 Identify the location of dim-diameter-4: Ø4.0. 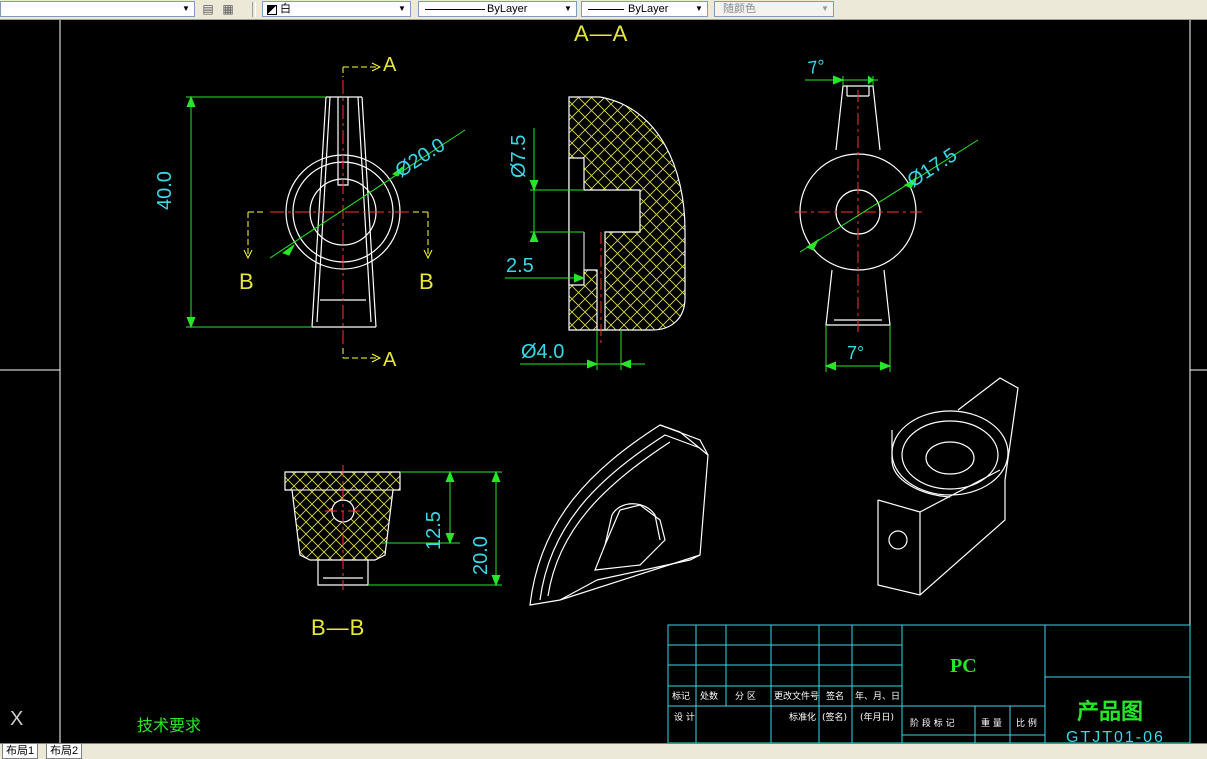
(543, 352).